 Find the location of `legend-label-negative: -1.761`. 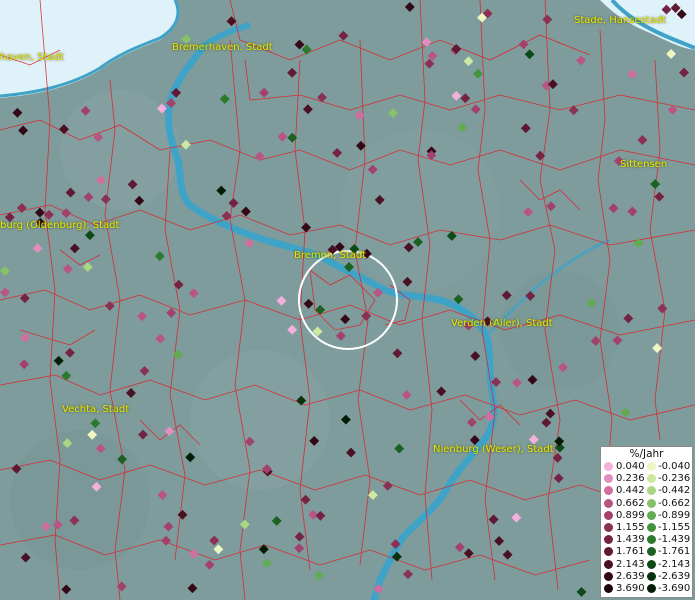

legend-label-negative: -1.761 is located at coordinates (674, 552).